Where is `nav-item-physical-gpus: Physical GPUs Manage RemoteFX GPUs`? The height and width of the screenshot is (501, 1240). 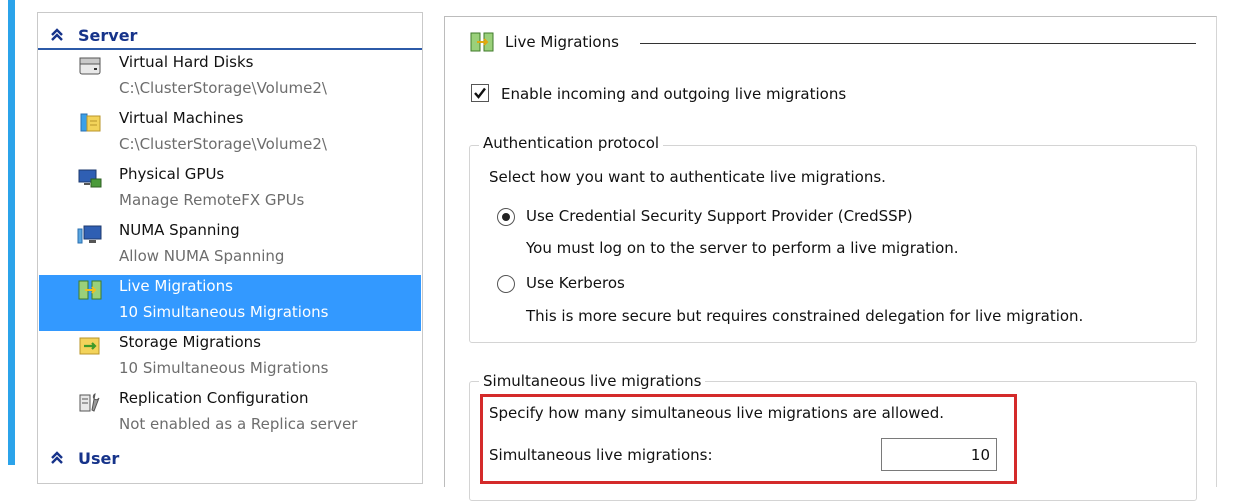
nav-item-physical-gpus: Physical GPUs Manage RemoteFX GPUs is located at coordinates (230, 191).